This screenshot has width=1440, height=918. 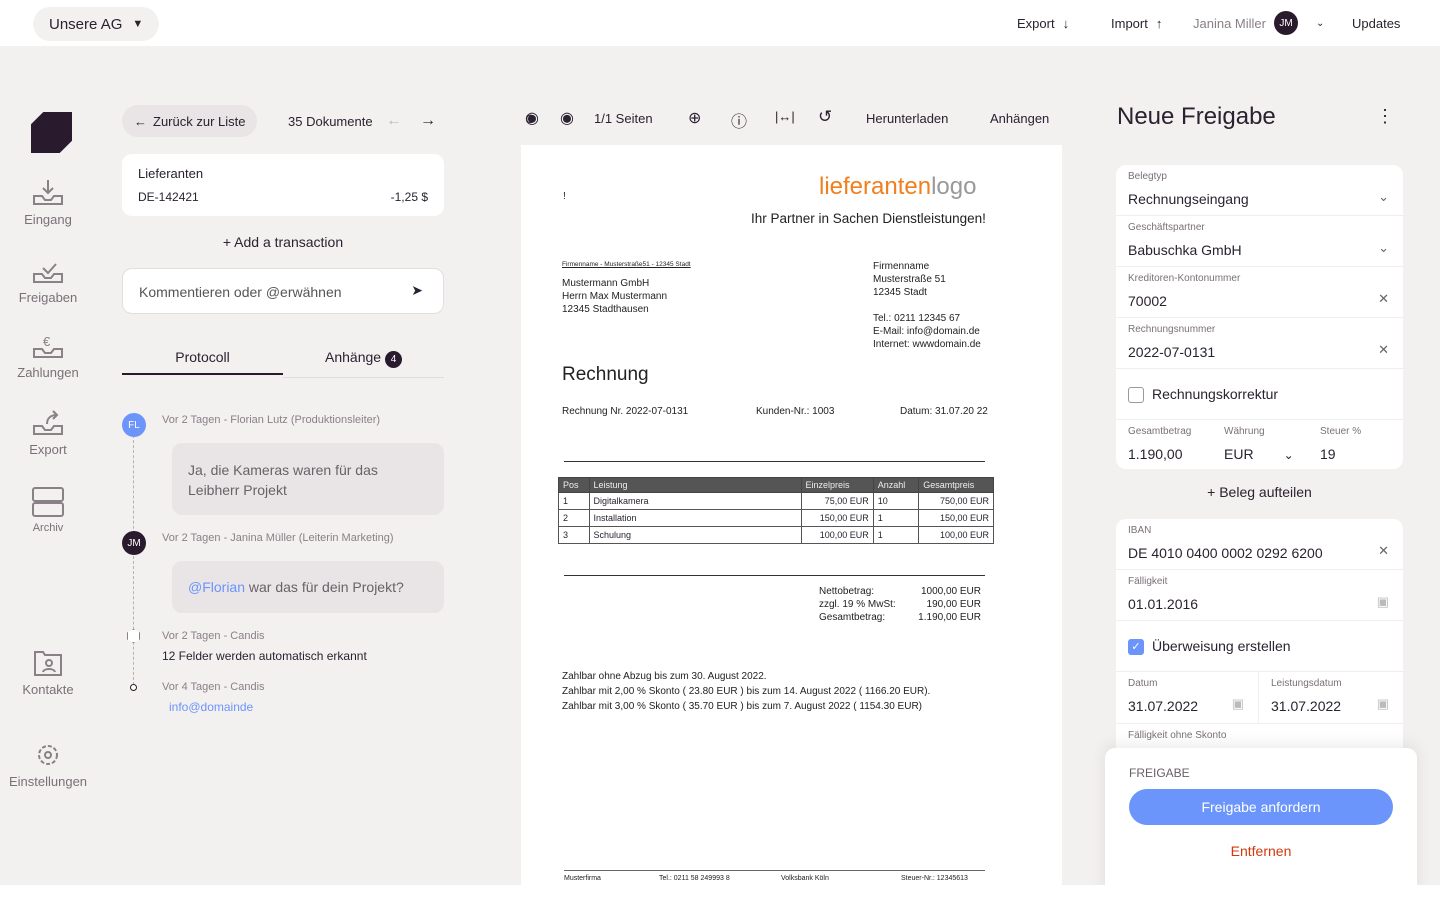 I want to click on export-button: Export ↓, so click(x=1043, y=23).